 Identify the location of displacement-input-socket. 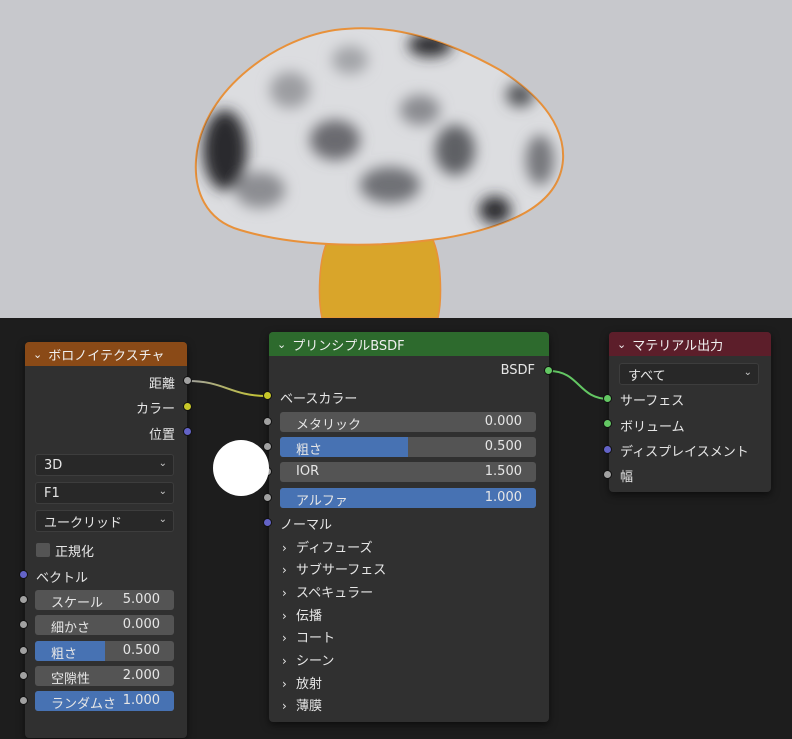
(607, 449).